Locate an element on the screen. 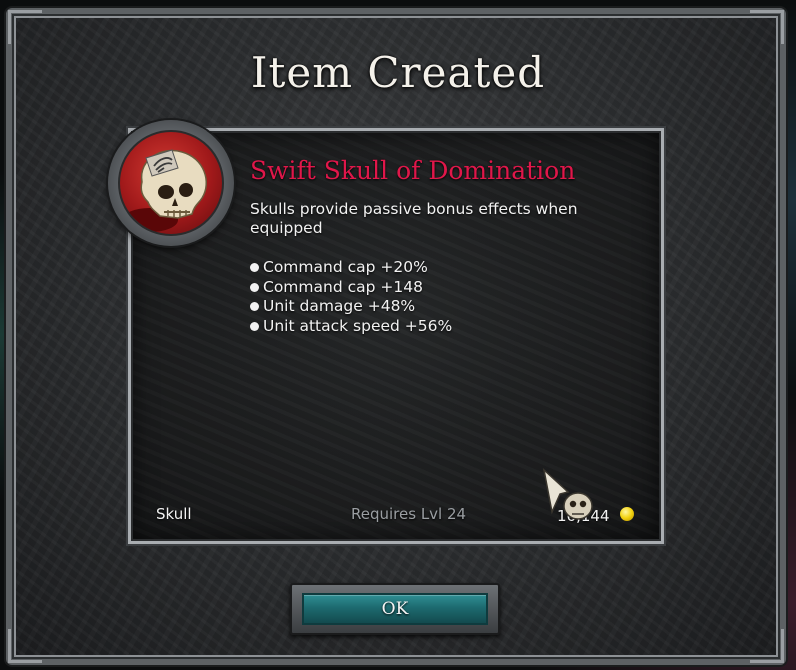 This screenshot has width=796, height=670. dialog-title: Item Created is located at coordinates (398, 72).